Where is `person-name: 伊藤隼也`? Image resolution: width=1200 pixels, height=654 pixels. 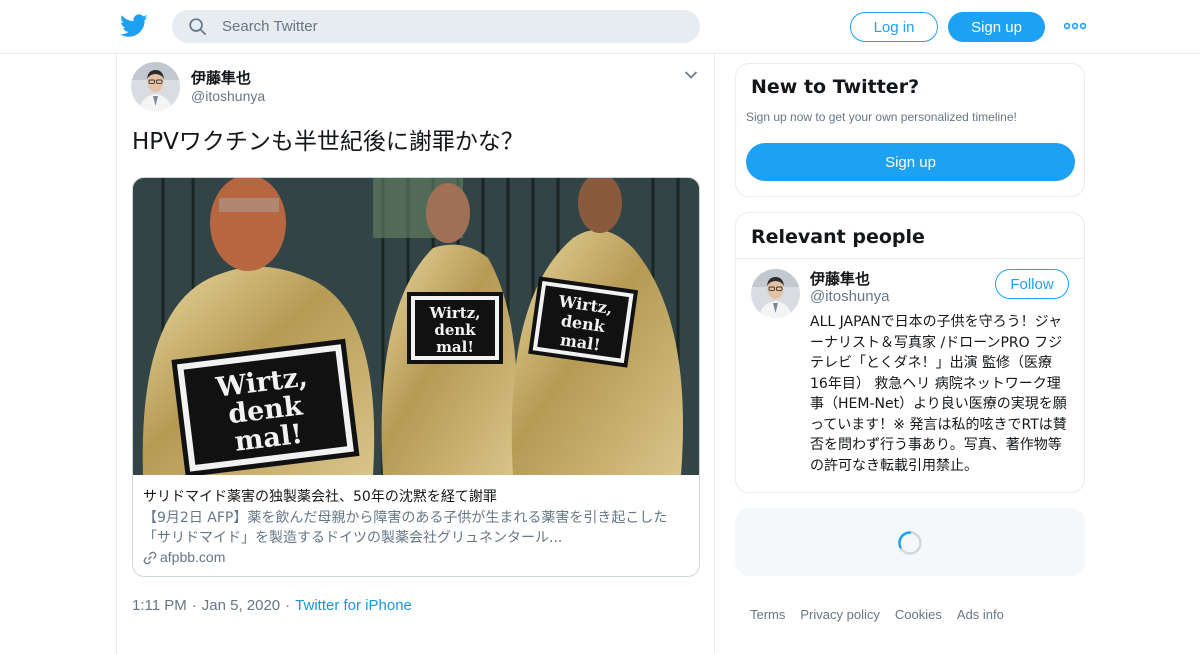
person-name: 伊藤隼也 is located at coordinates (840, 278).